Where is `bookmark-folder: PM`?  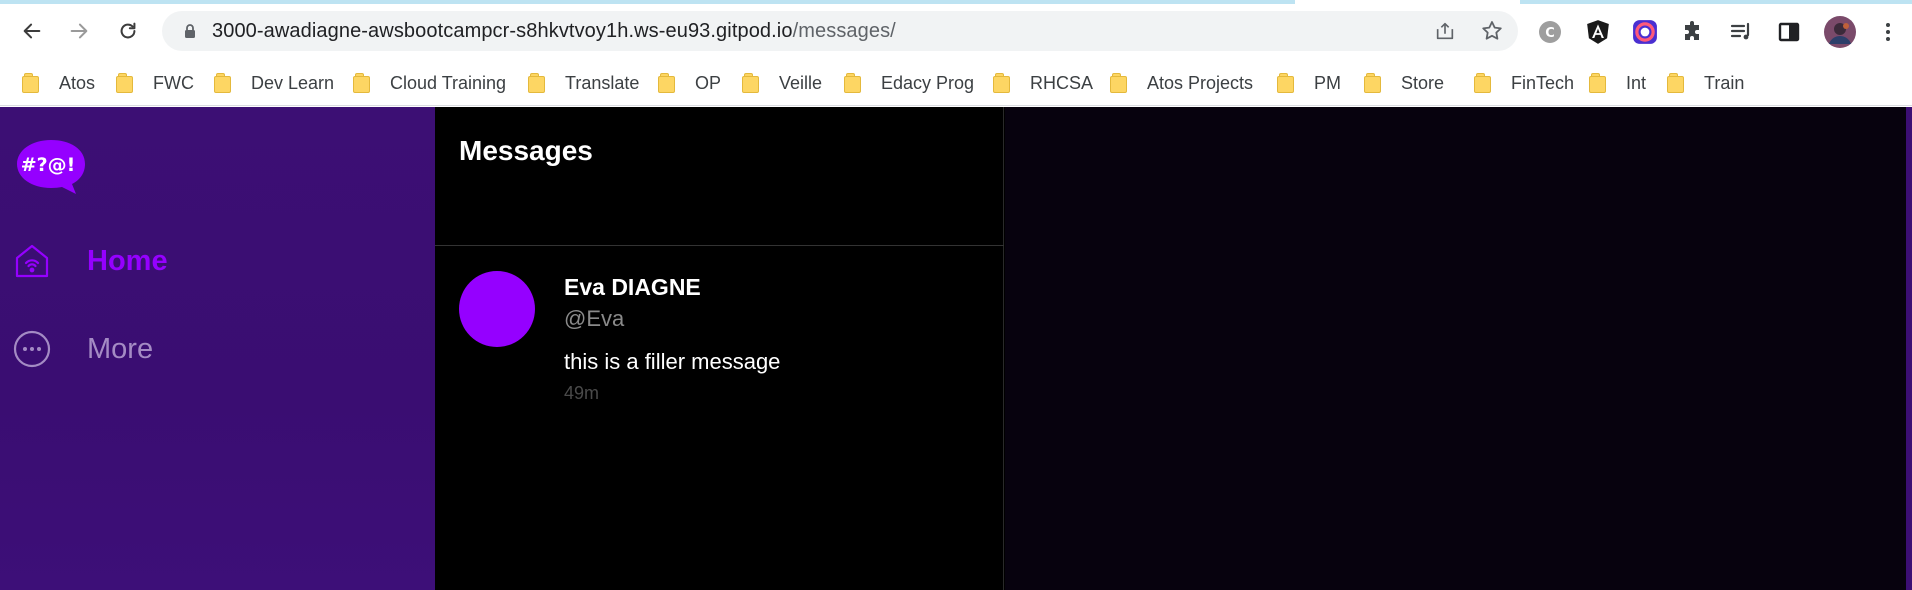 bookmark-folder: PM is located at coordinates (1309, 83).